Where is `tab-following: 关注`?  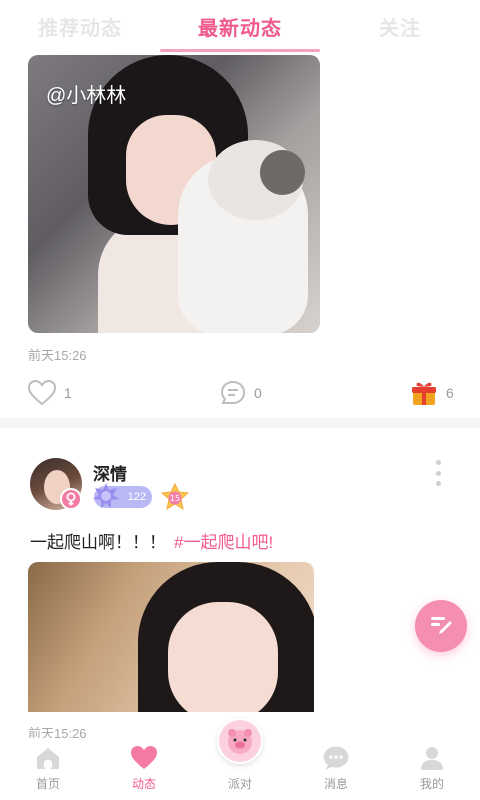 tab-following: 关注 is located at coordinates (400, 26).